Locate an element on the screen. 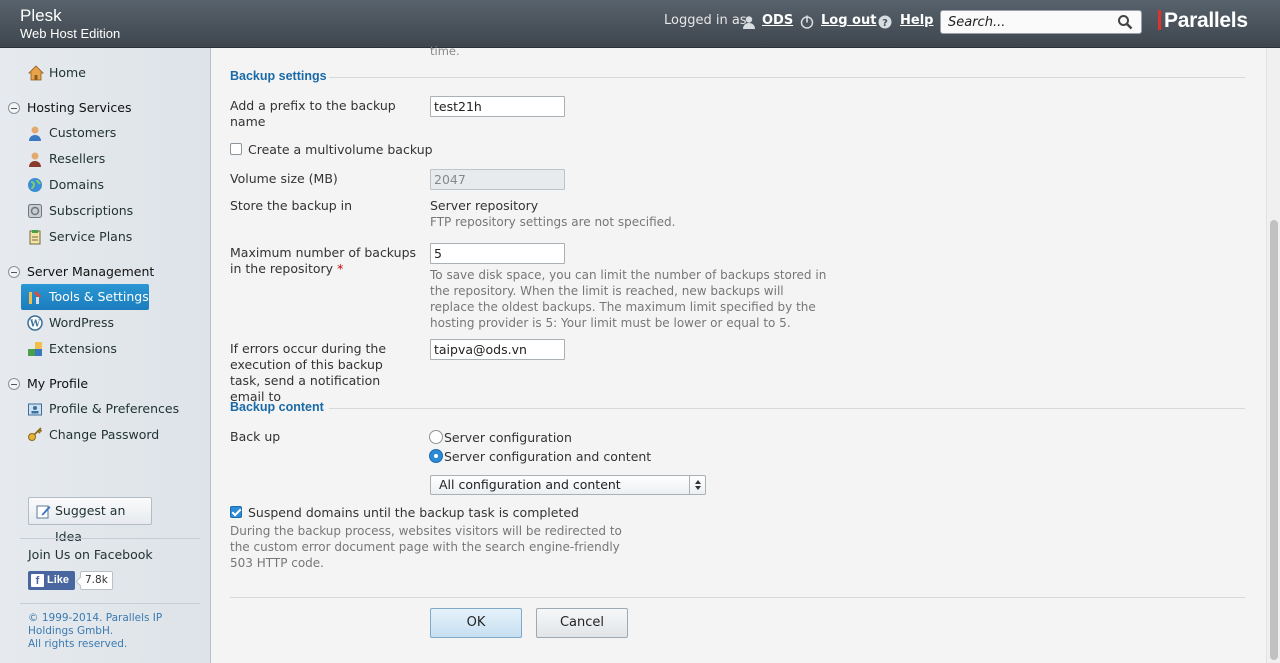  sidebar-group-my-profile: My Profile is located at coordinates (48, 384).